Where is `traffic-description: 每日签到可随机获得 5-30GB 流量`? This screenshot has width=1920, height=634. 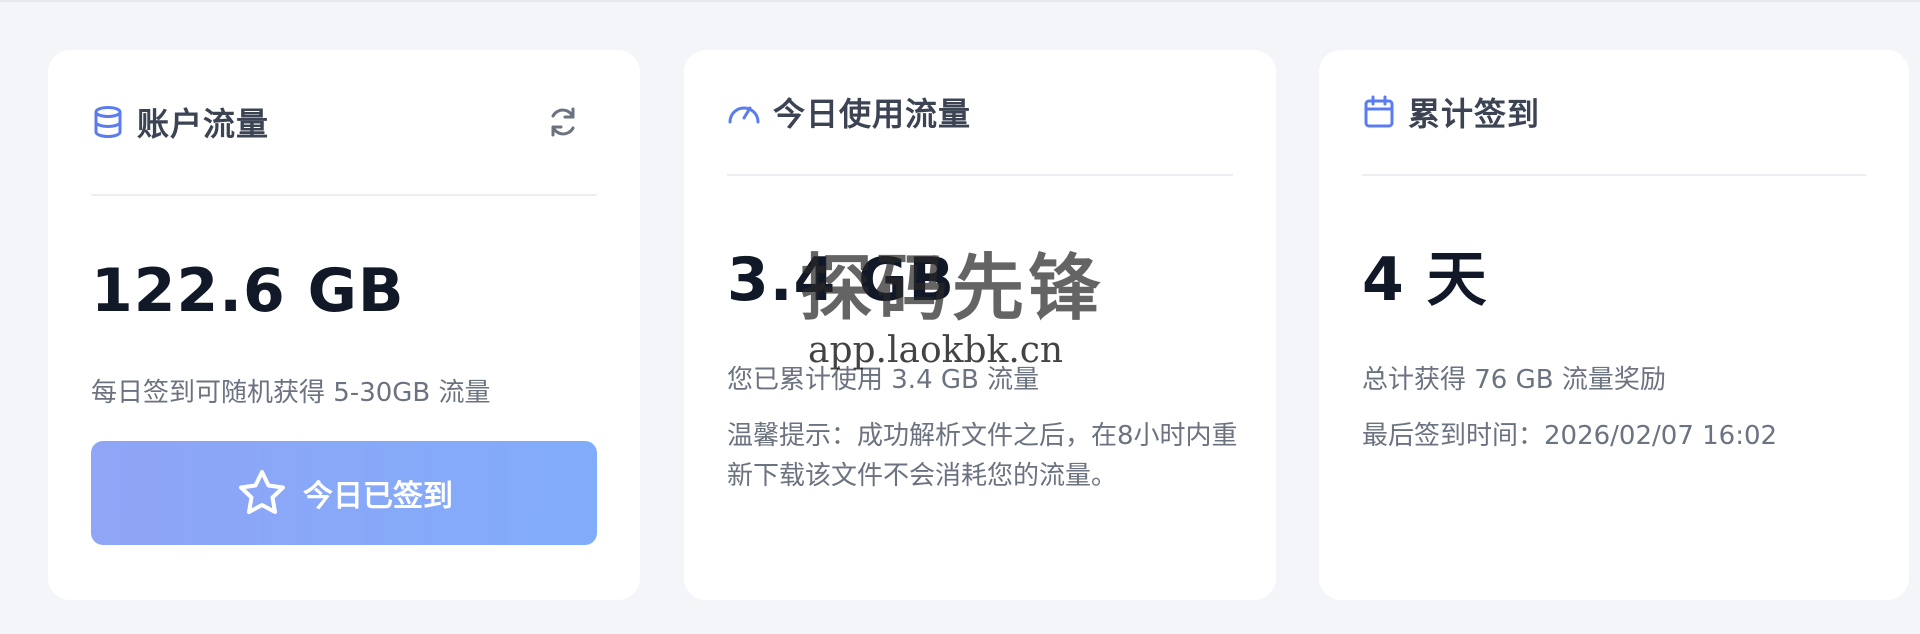 traffic-description: 每日签到可随机获得 5-30GB 流量 is located at coordinates (291, 393).